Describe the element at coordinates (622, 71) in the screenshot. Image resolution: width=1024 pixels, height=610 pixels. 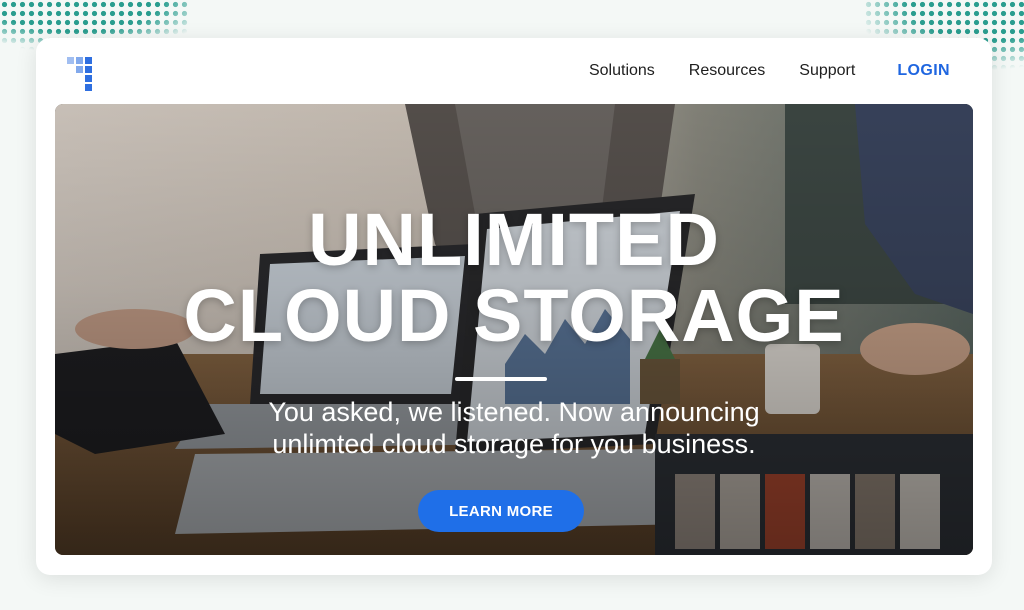
I see `nav-item-solutions: Solutions` at that location.